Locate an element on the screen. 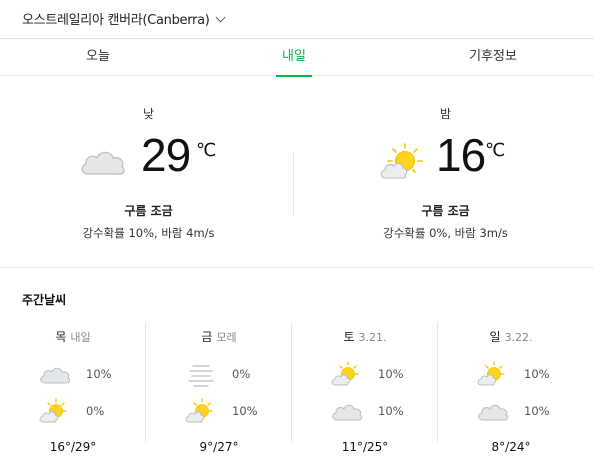 The image size is (594, 472). tab-label: 오늘 is located at coordinates (98, 56).